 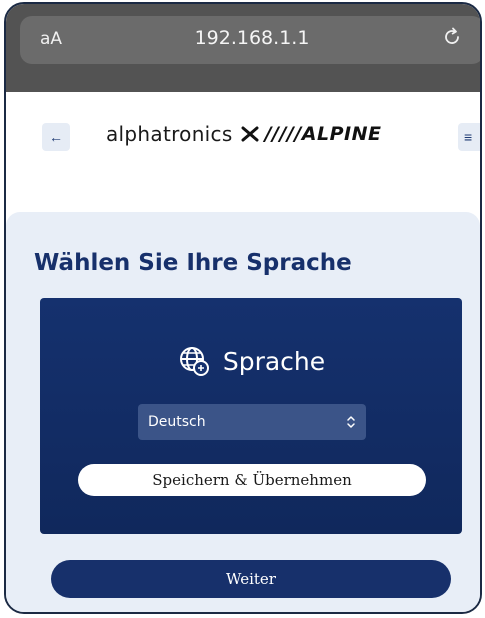 I want to click on address-bar: aA 192.168.1.1, so click(x=250, y=40).